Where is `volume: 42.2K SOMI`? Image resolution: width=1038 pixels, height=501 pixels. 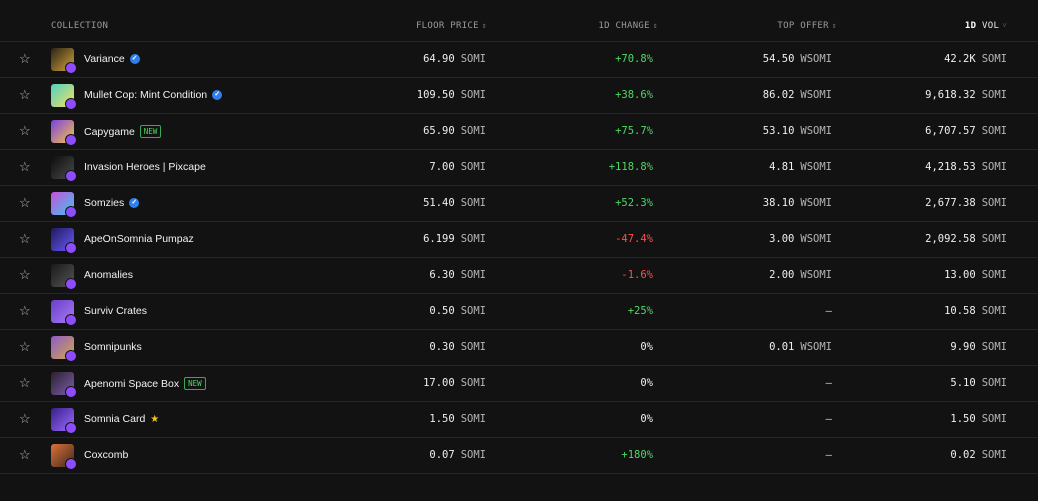
volume: 42.2K SOMI is located at coordinates (975, 59).